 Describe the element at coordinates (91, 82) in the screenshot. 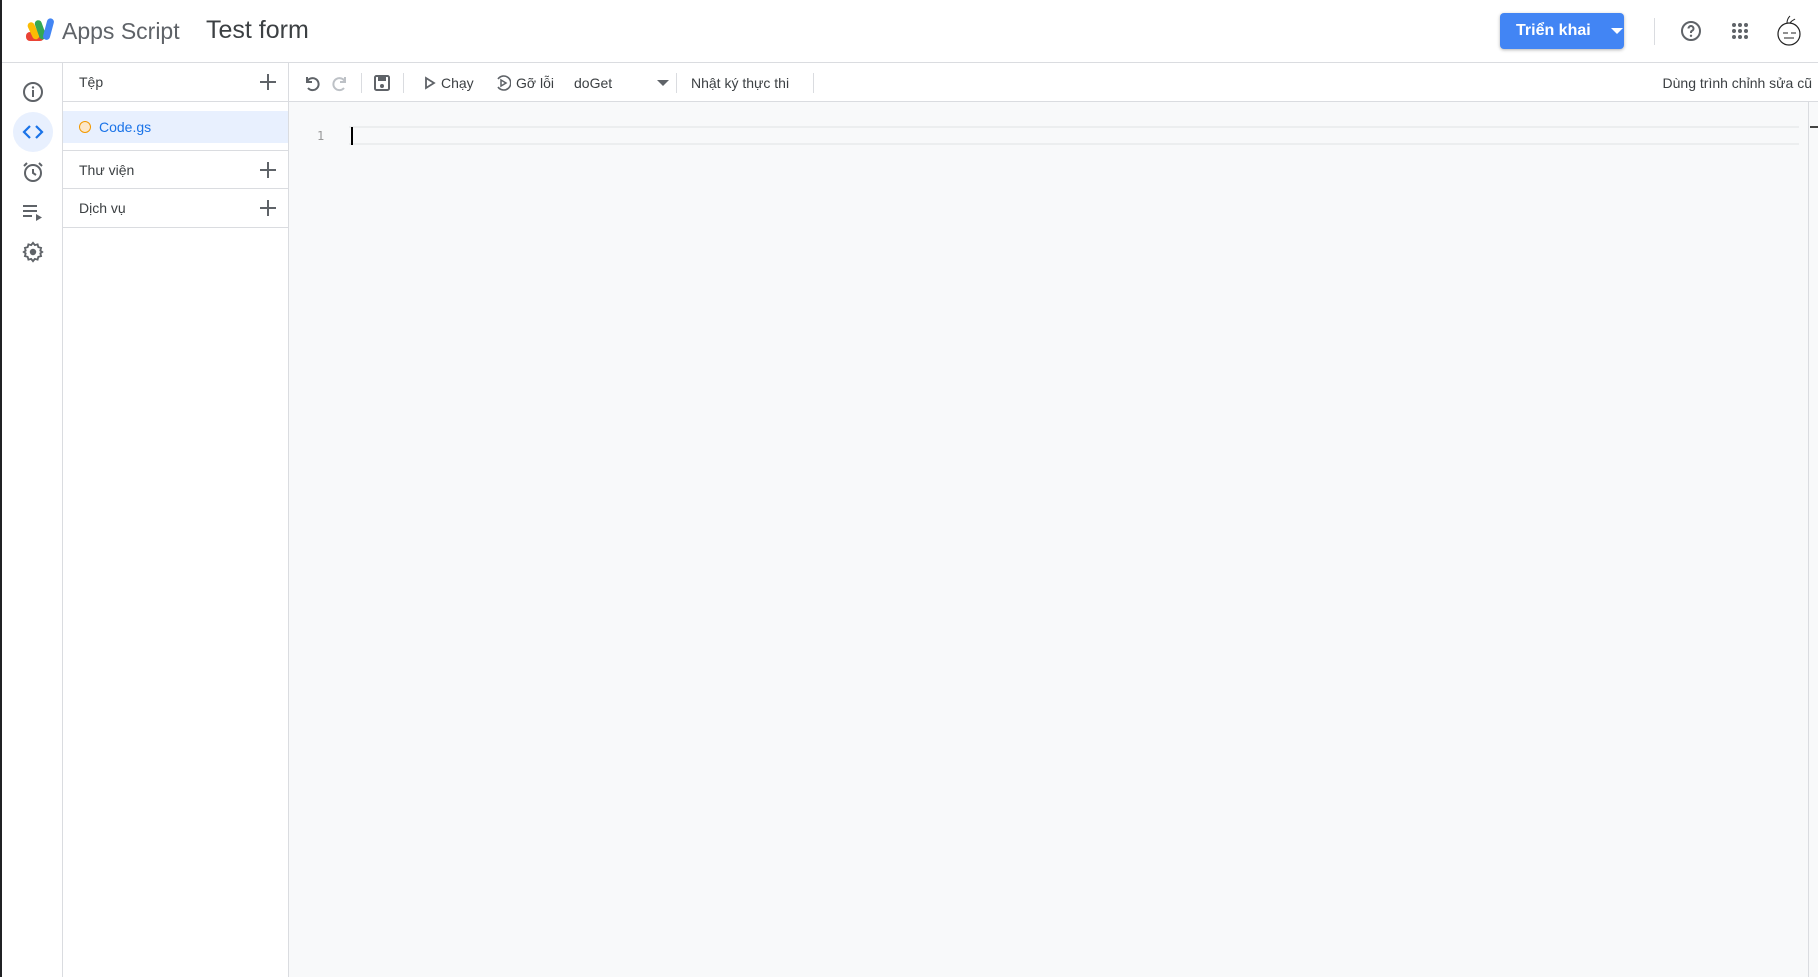

I see `files-label: Tệp` at that location.